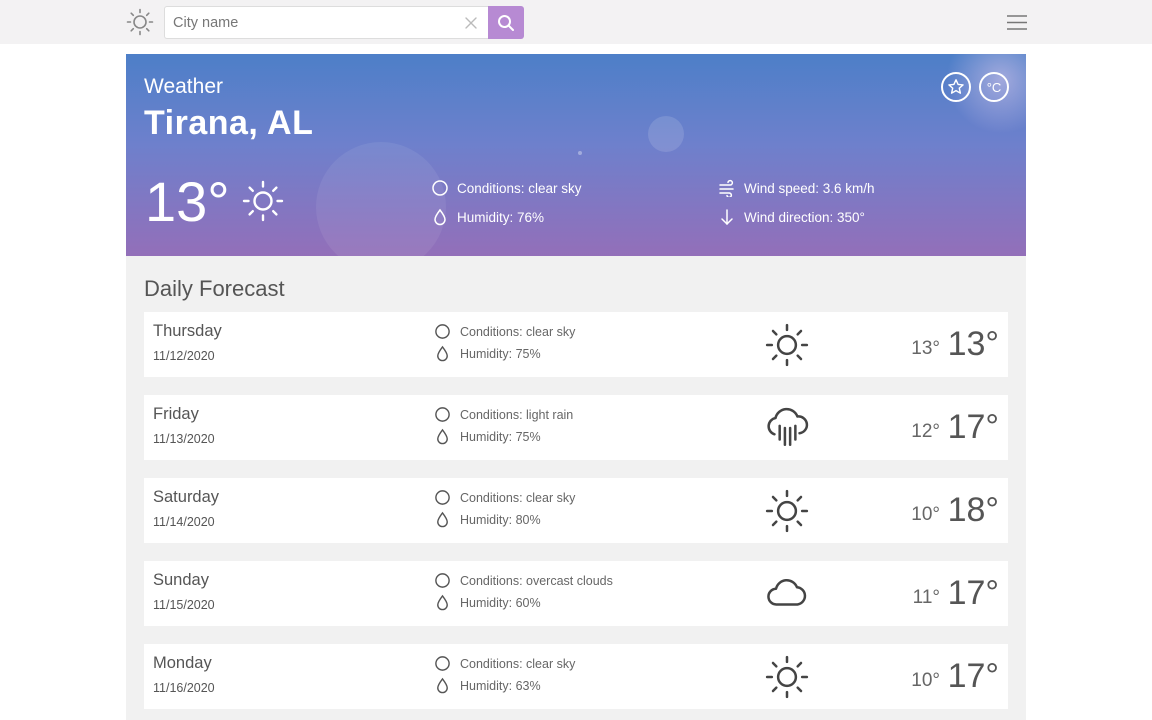  Describe the element at coordinates (186, 497) in the screenshot. I see `forecast-day: Saturday` at that location.